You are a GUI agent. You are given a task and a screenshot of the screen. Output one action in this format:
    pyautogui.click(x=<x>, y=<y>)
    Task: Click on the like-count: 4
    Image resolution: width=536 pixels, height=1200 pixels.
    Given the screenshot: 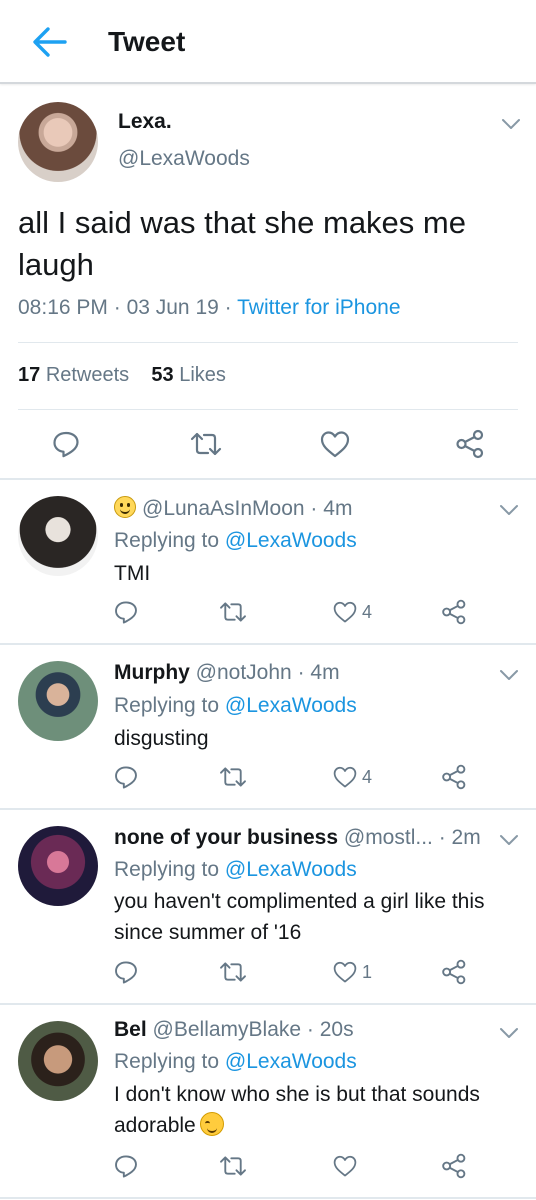 What is the action you would take?
    pyautogui.click(x=367, y=611)
    